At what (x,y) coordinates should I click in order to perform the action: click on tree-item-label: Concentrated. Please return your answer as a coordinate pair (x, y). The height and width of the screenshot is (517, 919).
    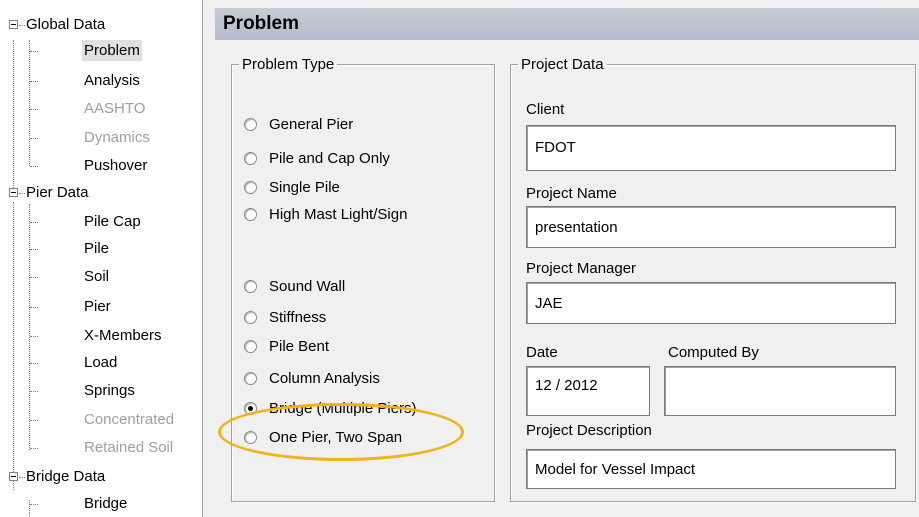
    Looking at the image, I should click on (129, 419).